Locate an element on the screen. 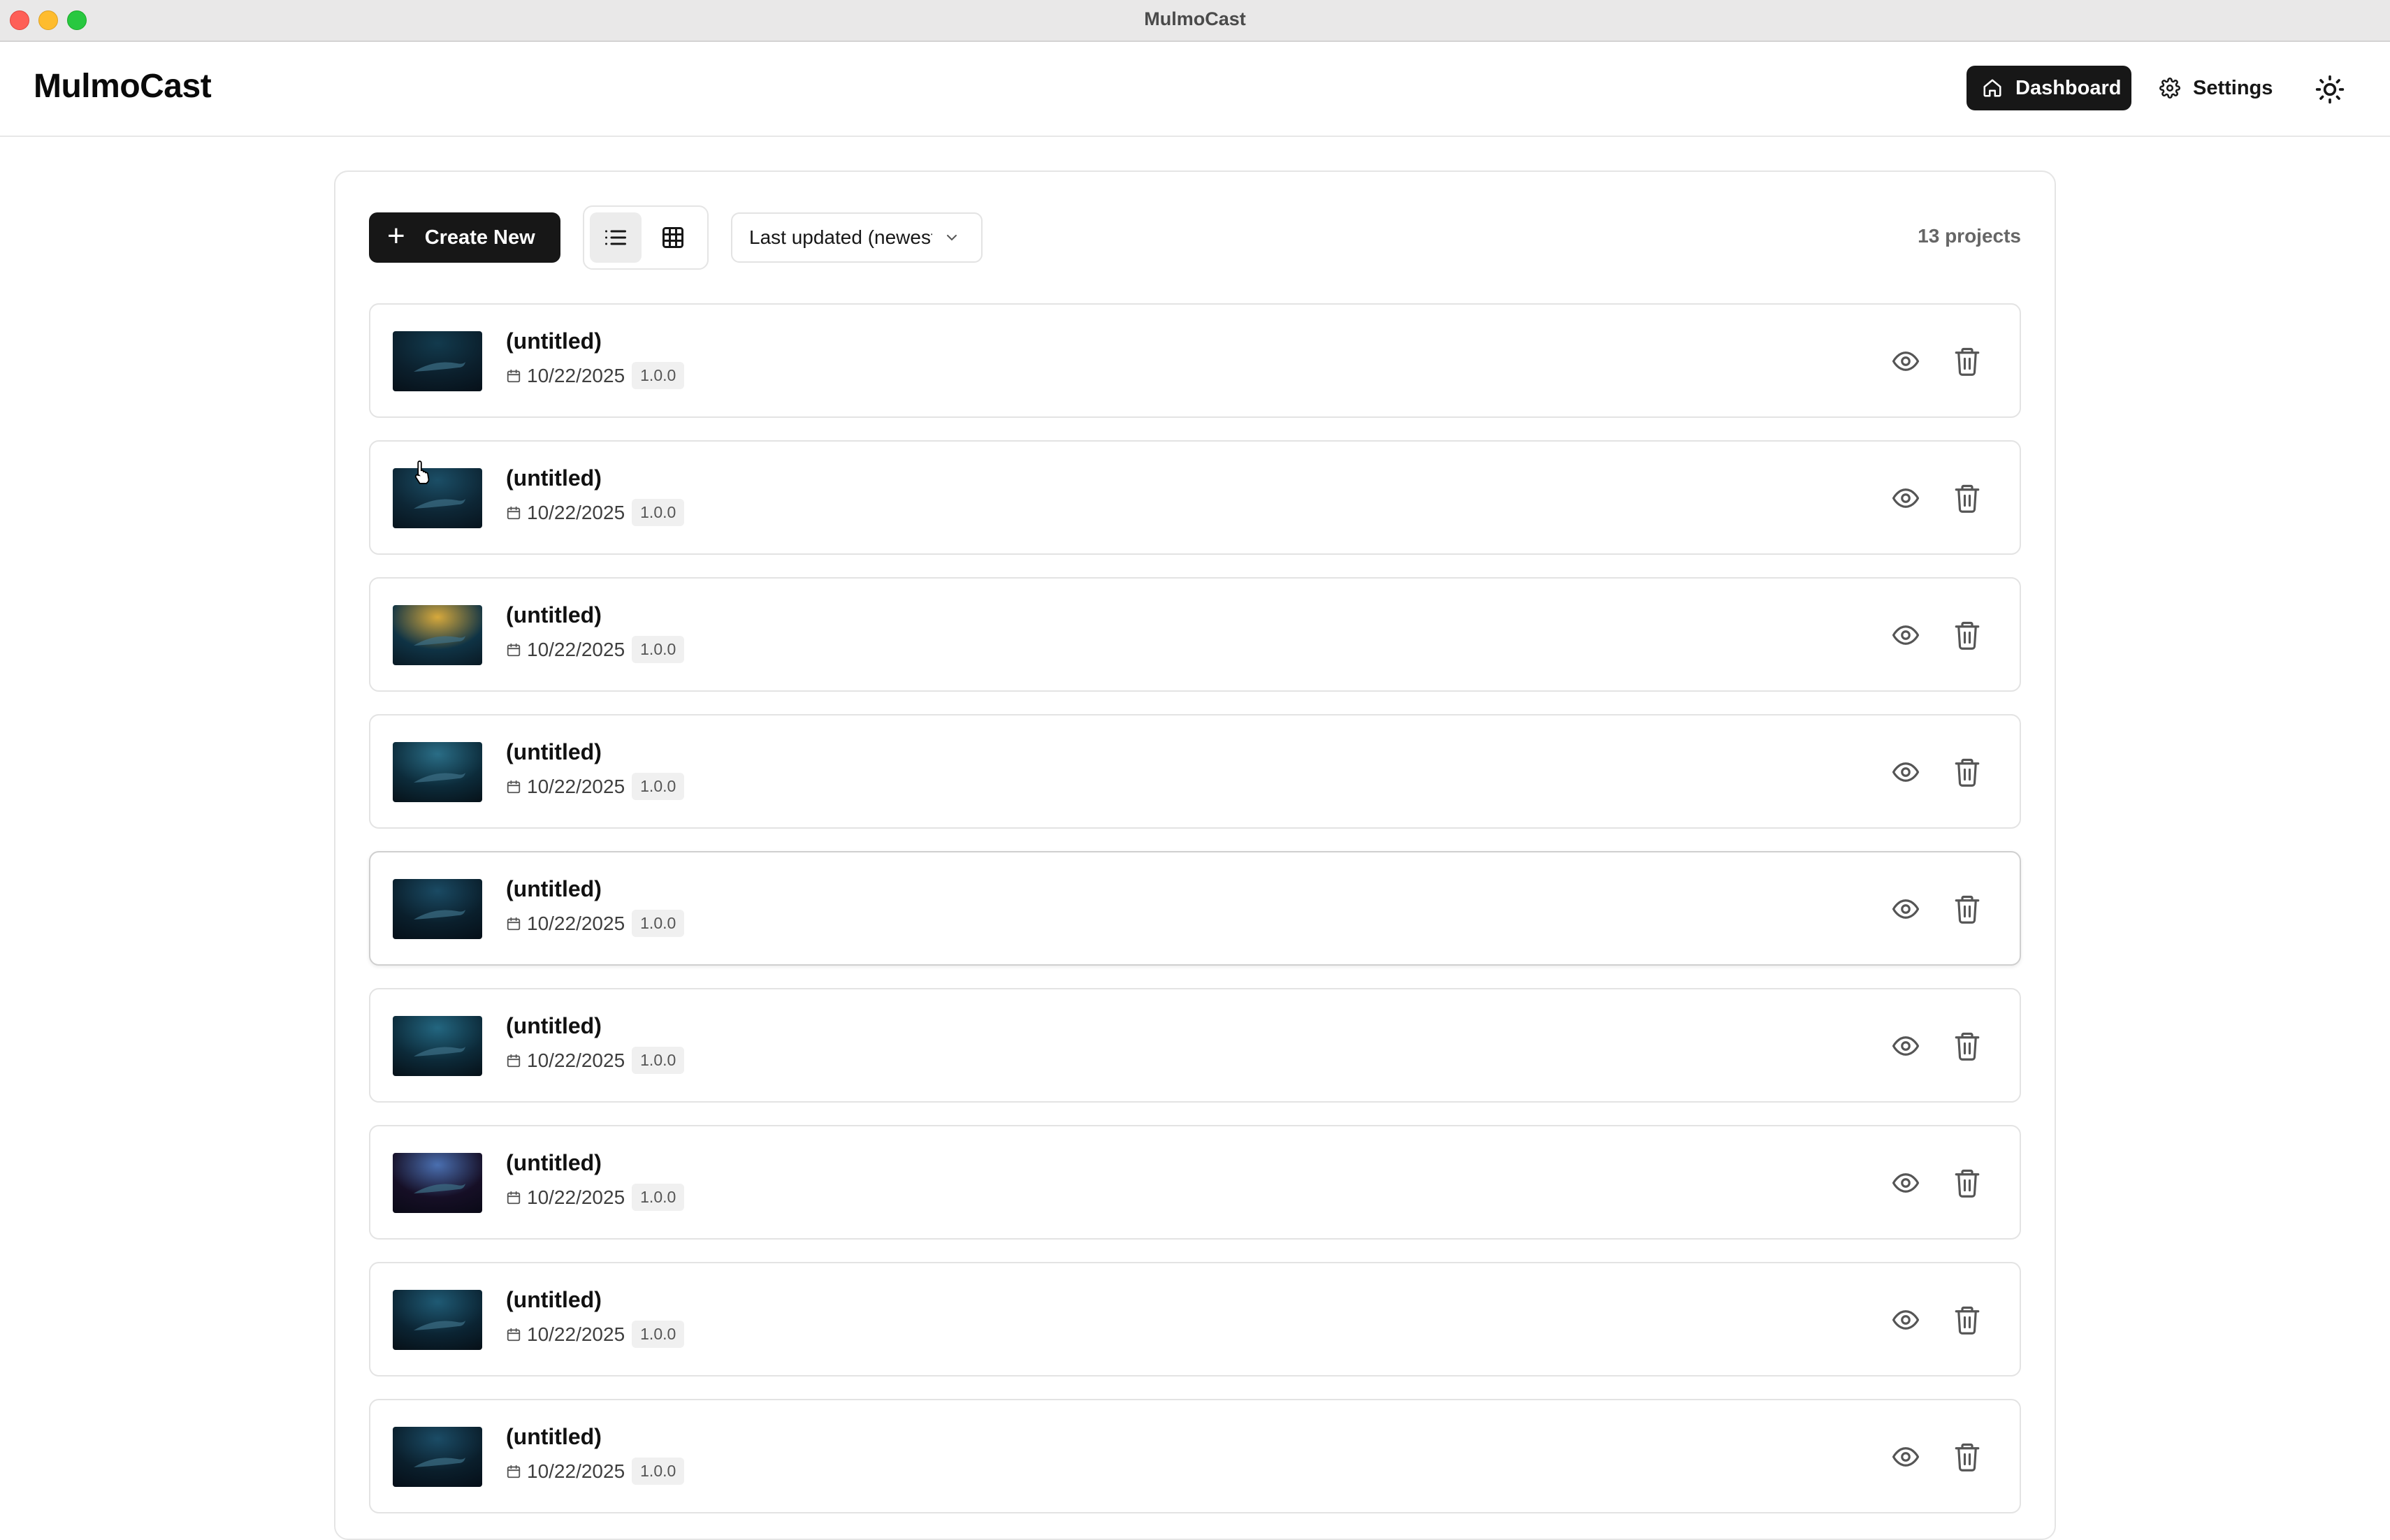 This screenshot has width=2390, height=1540. sort-select: Last updated (newest first) is located at coordinates (857, 237).